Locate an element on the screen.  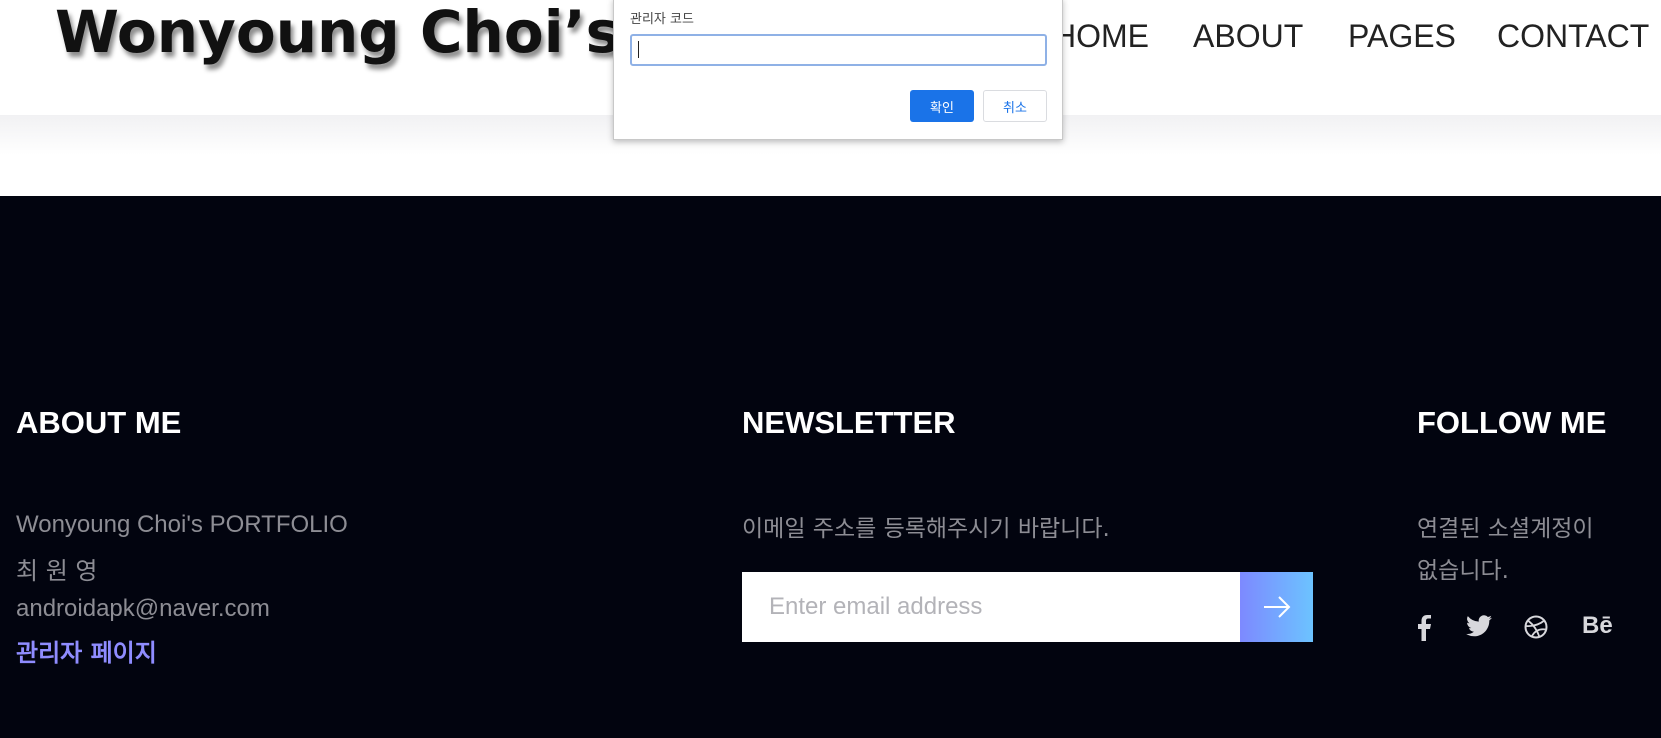
about-title: ABOUT ME is located at coordinates (99, 422).